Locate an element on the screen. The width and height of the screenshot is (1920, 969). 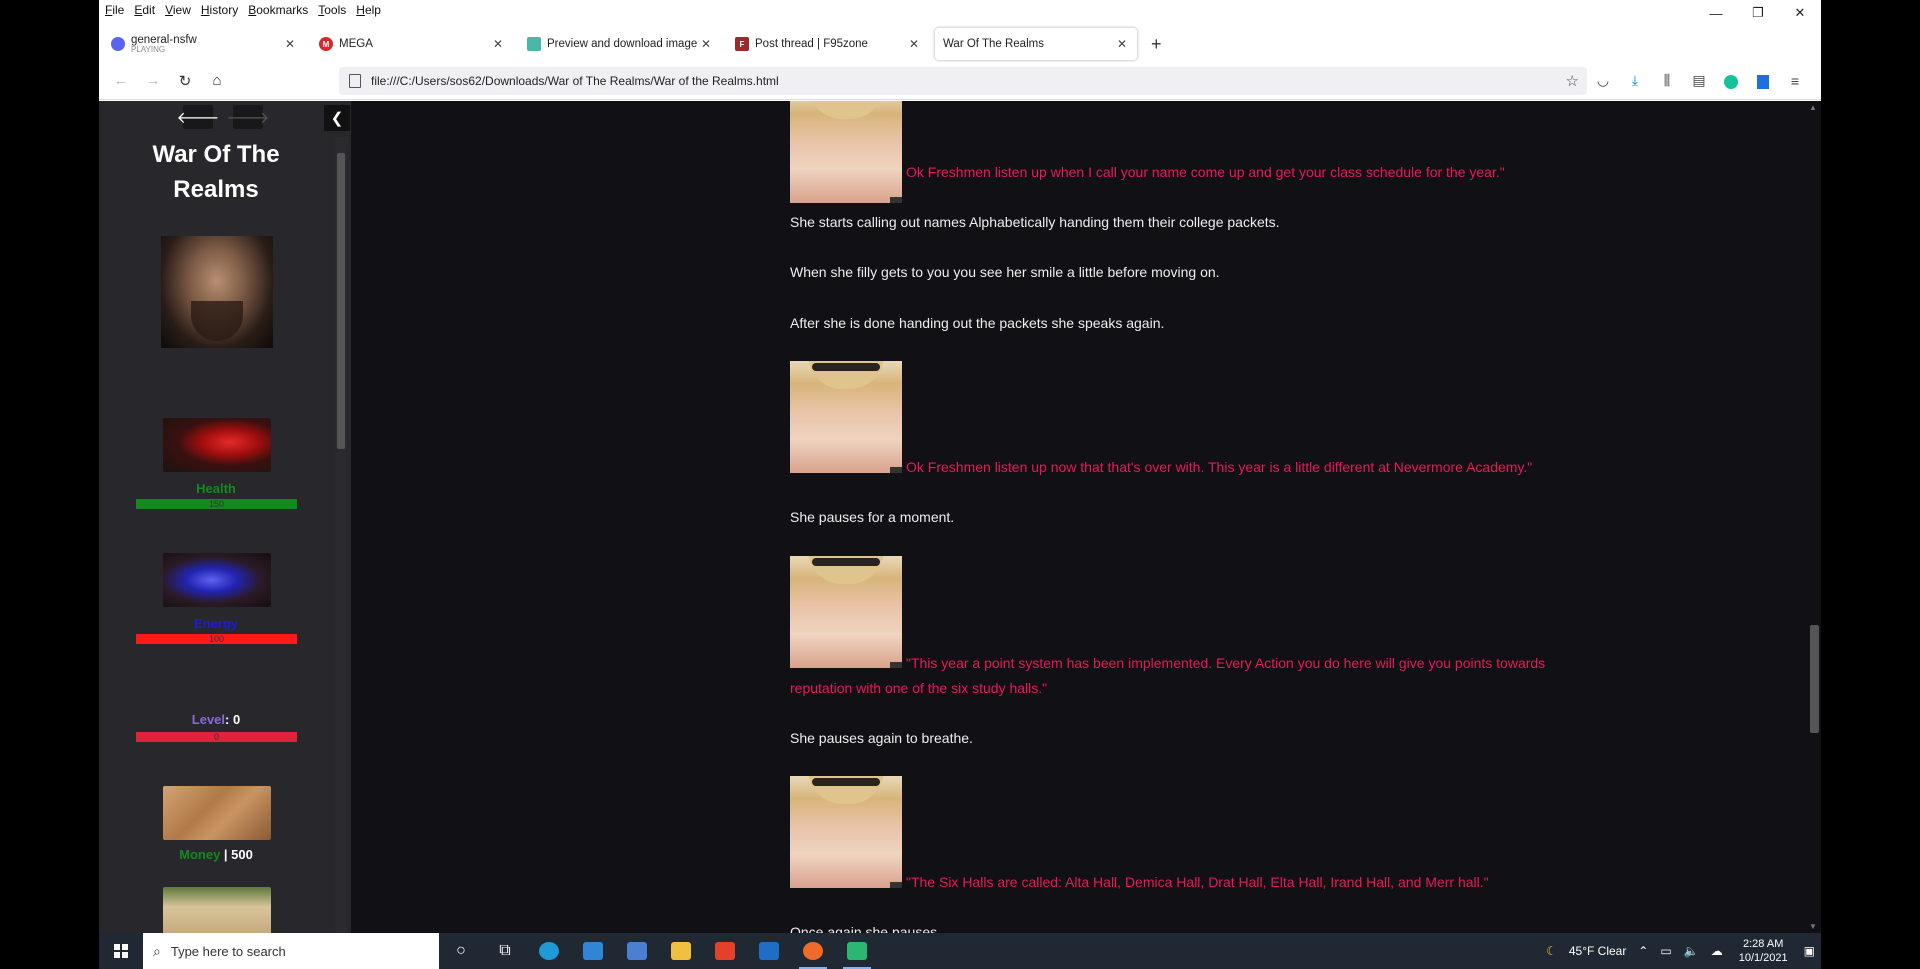
restore-button: ❐ is located at coordinates (1758, 13).